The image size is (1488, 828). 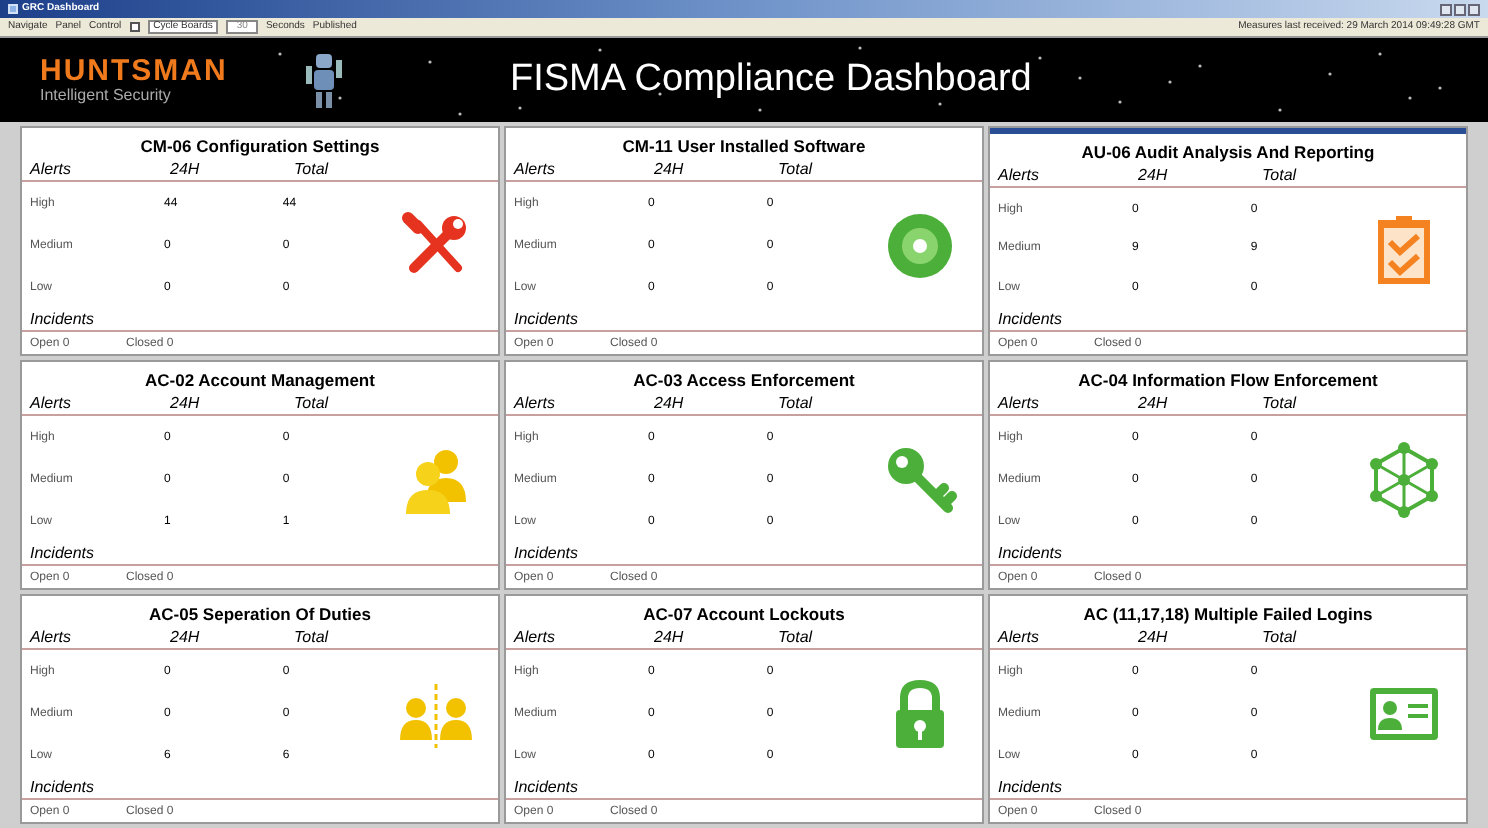 I want to click on panel-title: AC-05 Seperation Of Duties, so click(x=260, y=614).